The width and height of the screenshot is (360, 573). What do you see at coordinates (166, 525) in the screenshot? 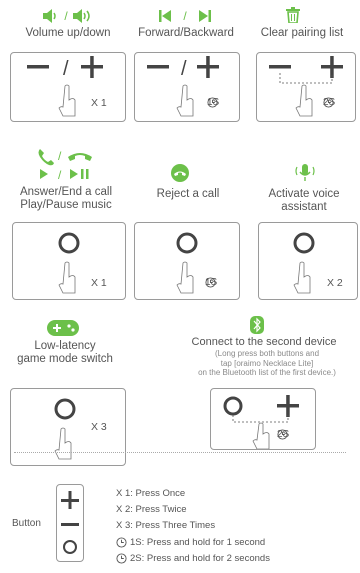
I see `legend-item: X 3: Press Three Times` at bounding box center [166, 525].